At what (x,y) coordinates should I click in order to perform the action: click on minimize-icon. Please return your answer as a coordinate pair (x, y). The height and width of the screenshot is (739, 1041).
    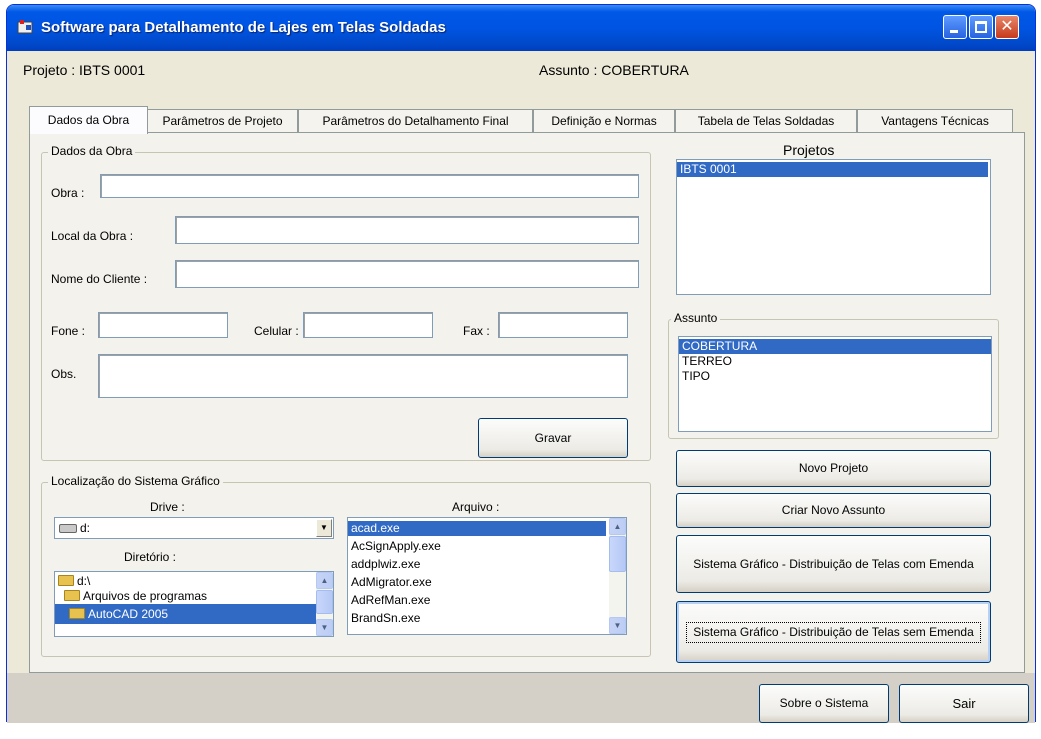
    Looking at the image, I should click on (954, 31).